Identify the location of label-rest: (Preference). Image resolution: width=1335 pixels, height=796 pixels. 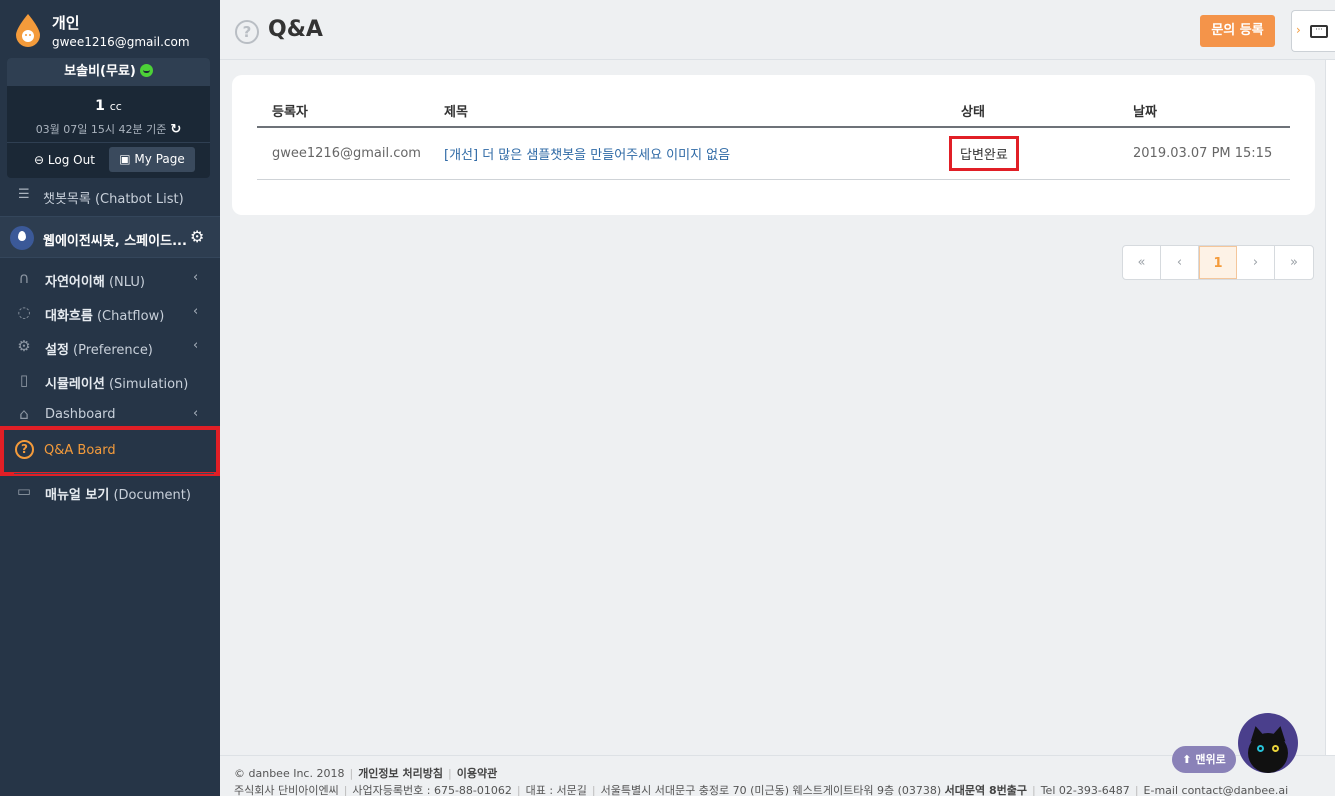
(110, 350).